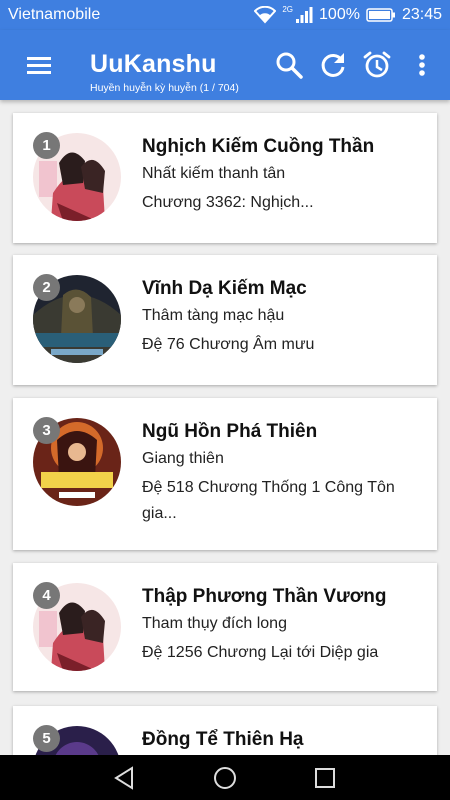  What do you see at coordinates (153, 64) in the screenshot?
I see `app-title: UuKanshu` at bounding box center [153, 64].